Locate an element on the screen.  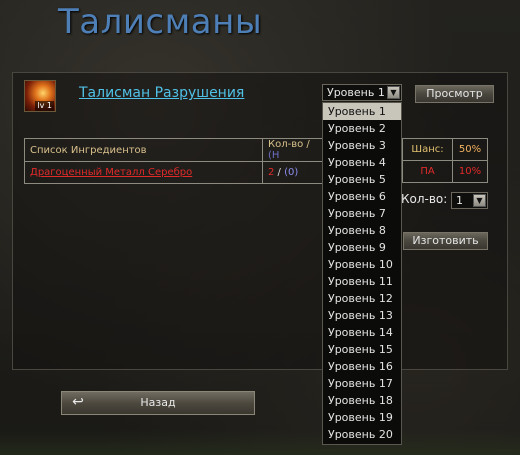
level-option: Уровень 10 is located at coordinates (362, 264).